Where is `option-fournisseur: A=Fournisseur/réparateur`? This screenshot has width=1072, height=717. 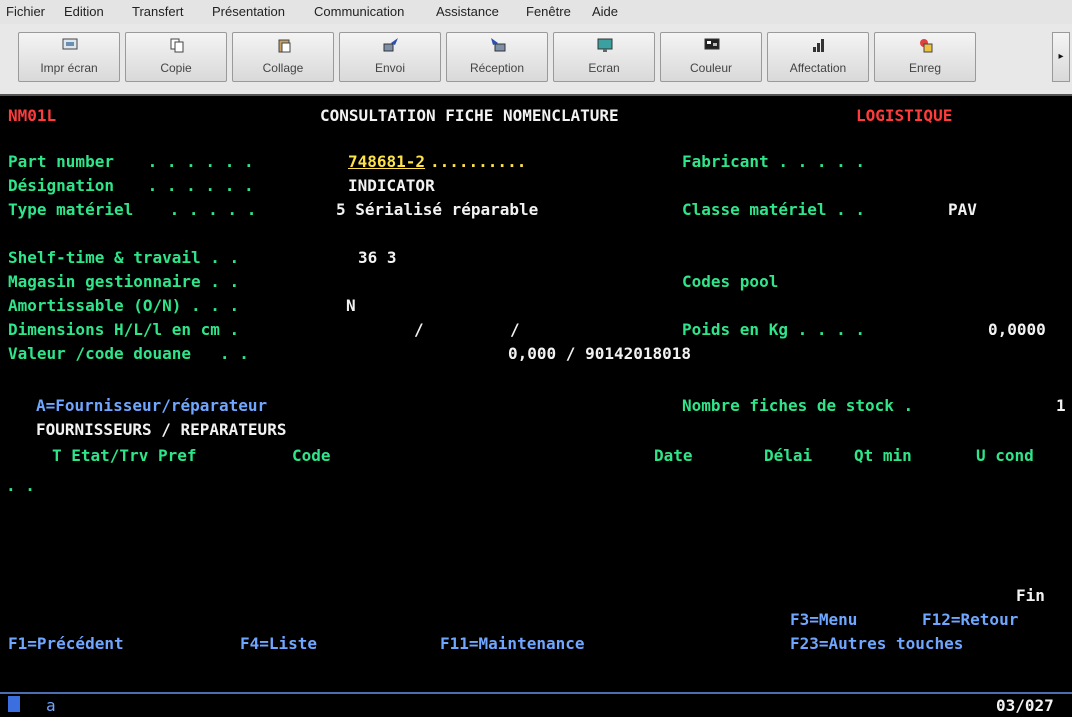 option-fournisseur: A=Fournisseur/réparateur is located at coordinates (152, 405).